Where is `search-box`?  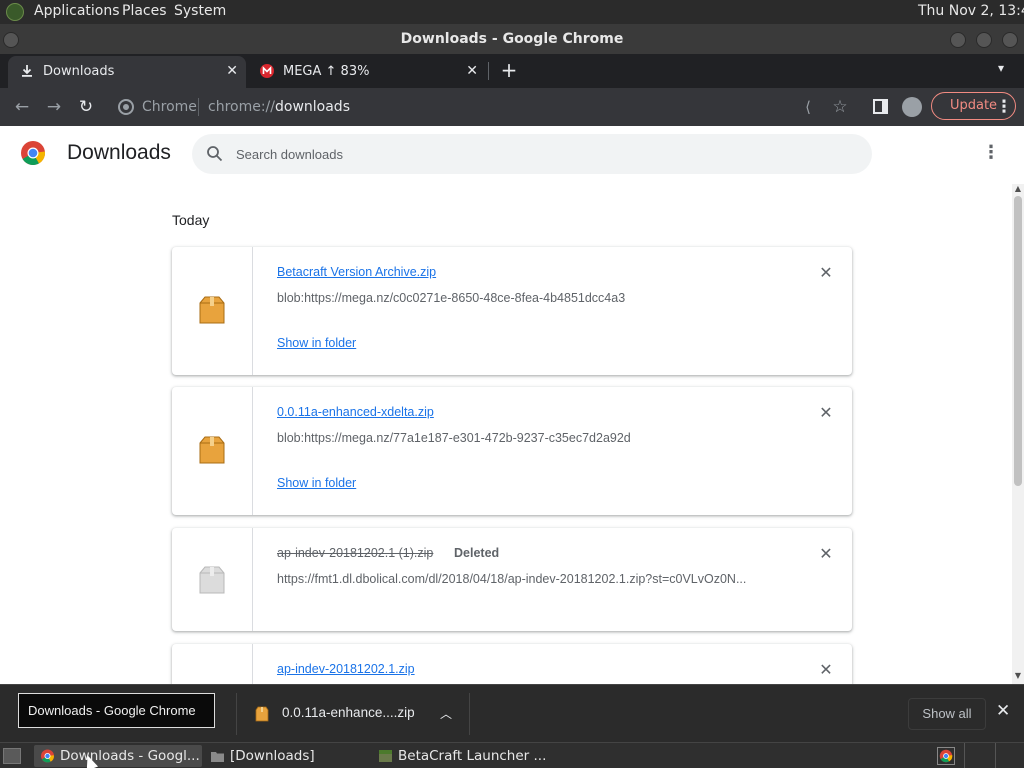 search-box is located at coordinates (532, 154).